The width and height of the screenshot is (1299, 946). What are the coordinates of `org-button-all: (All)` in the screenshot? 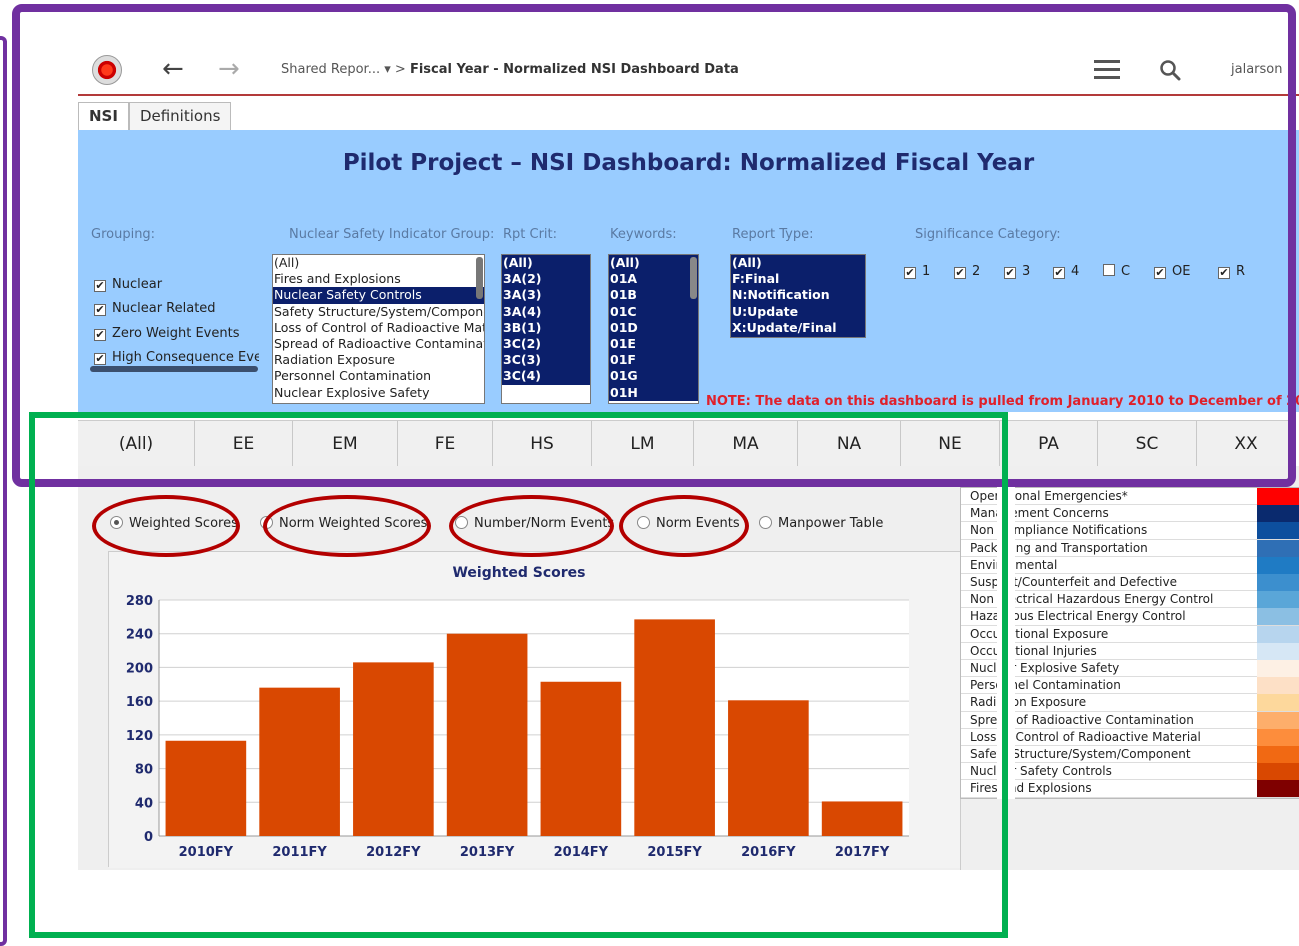 It's located at (136, 444).